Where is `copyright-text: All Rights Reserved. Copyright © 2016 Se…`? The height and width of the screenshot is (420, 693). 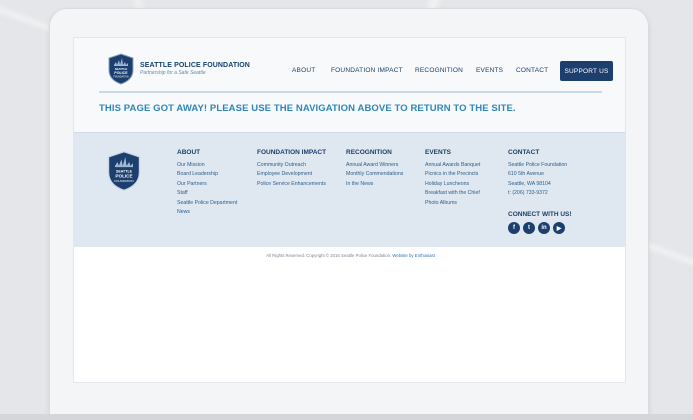 copyright-text: All Rights Reserved. Copyright © 2016 Se… is located at coordinates (329, 255).